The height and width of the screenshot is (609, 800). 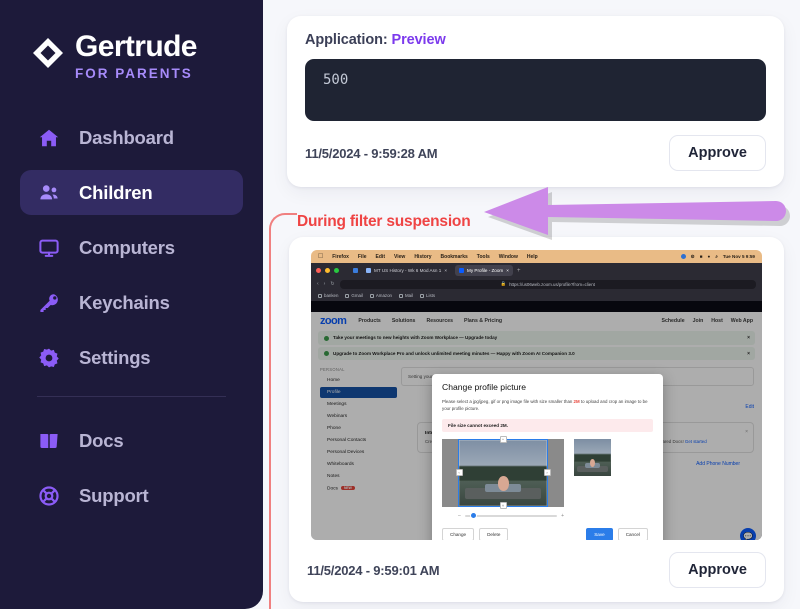 I want to click on menu-bookmarks: Bookmarks, so click(x=454, y=257).